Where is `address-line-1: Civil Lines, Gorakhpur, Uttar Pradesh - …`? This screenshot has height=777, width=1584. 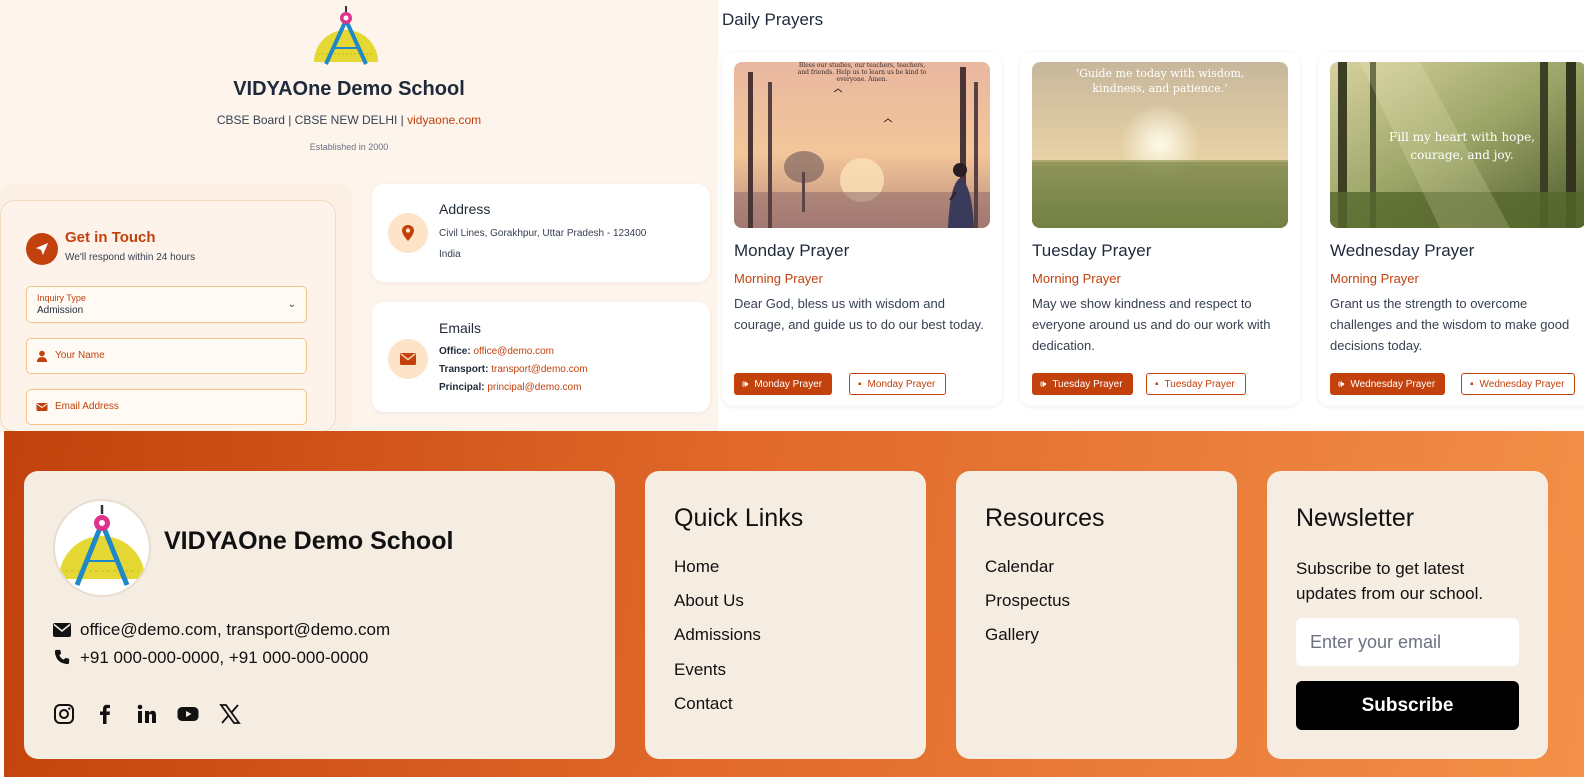
address-line-1: Civil Lines, Gorakhpur, Uttar Pradesh - … is located at coordinates (543, 233).